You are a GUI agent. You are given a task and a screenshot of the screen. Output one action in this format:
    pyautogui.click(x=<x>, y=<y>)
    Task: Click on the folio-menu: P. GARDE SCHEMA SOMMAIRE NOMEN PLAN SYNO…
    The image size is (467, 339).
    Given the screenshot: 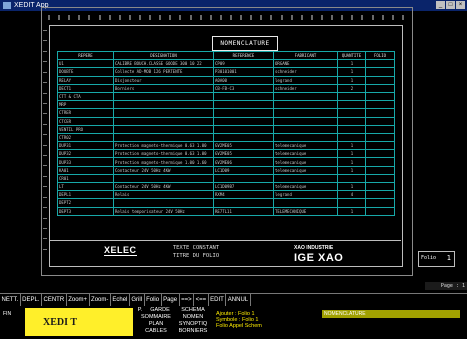 What is the action you would take?
    pyautogui.click(x=176, y=323)
    